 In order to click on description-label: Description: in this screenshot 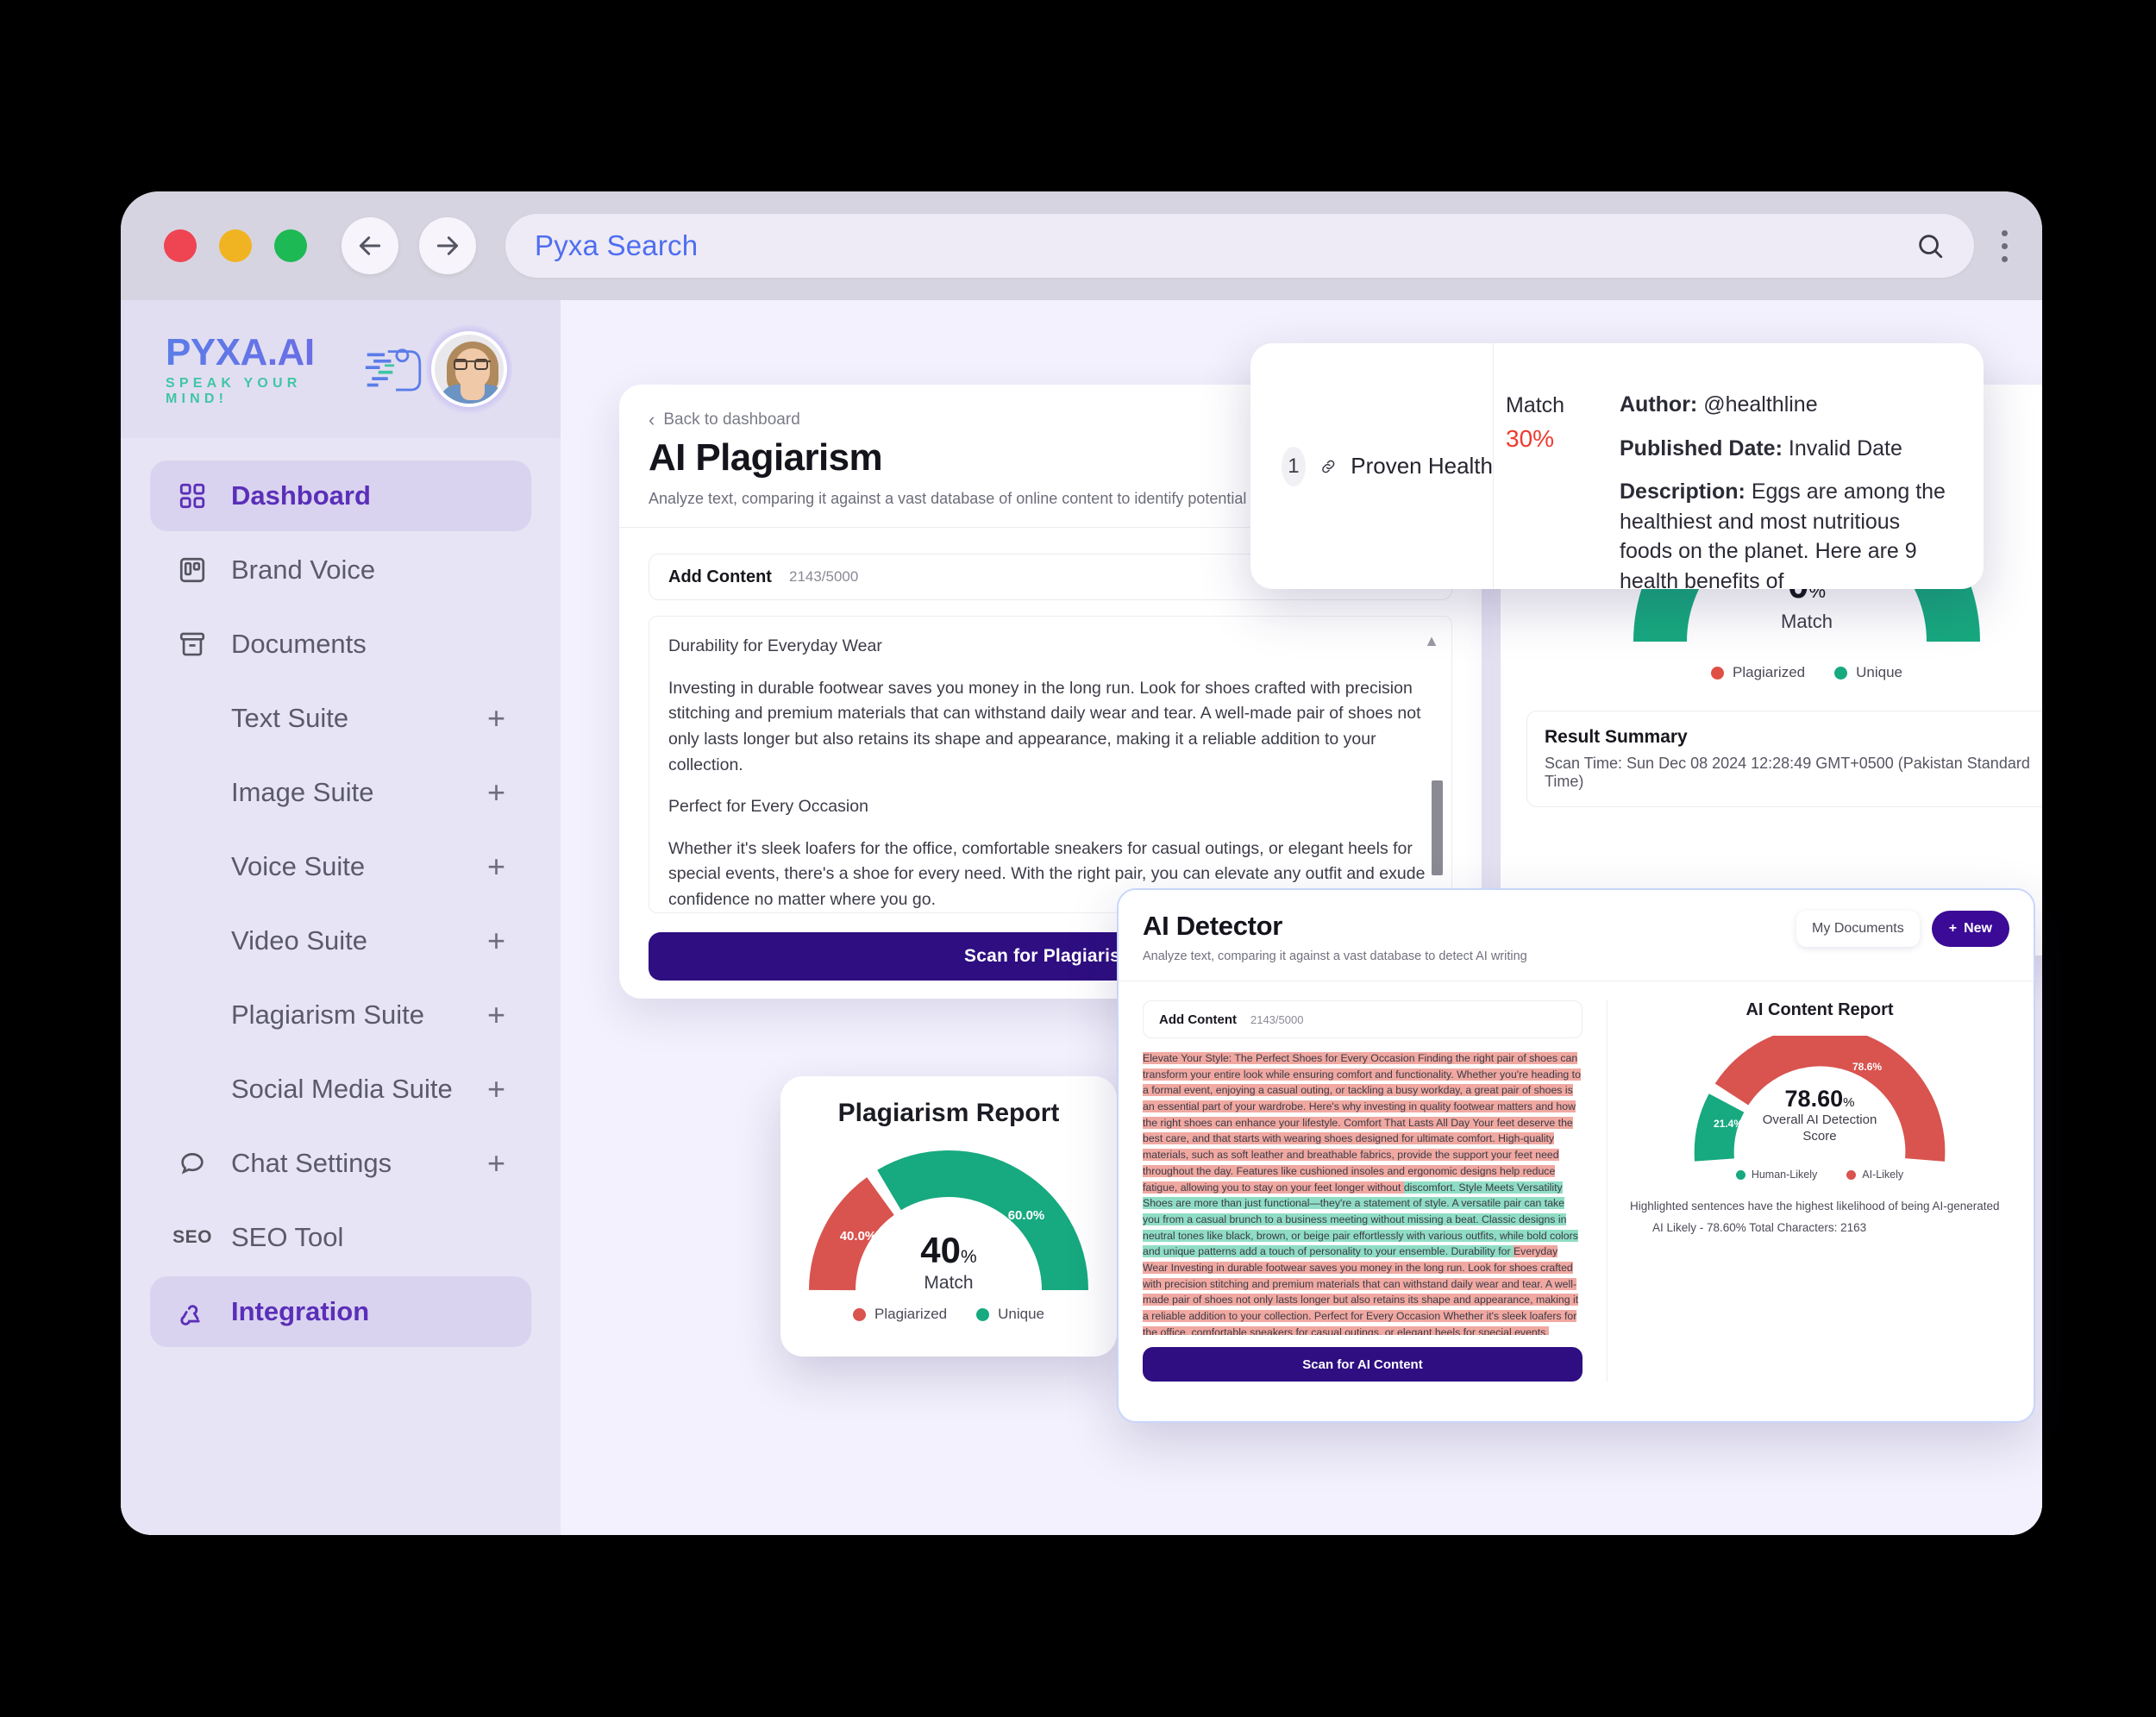, I will do `click(1682, 492)`.